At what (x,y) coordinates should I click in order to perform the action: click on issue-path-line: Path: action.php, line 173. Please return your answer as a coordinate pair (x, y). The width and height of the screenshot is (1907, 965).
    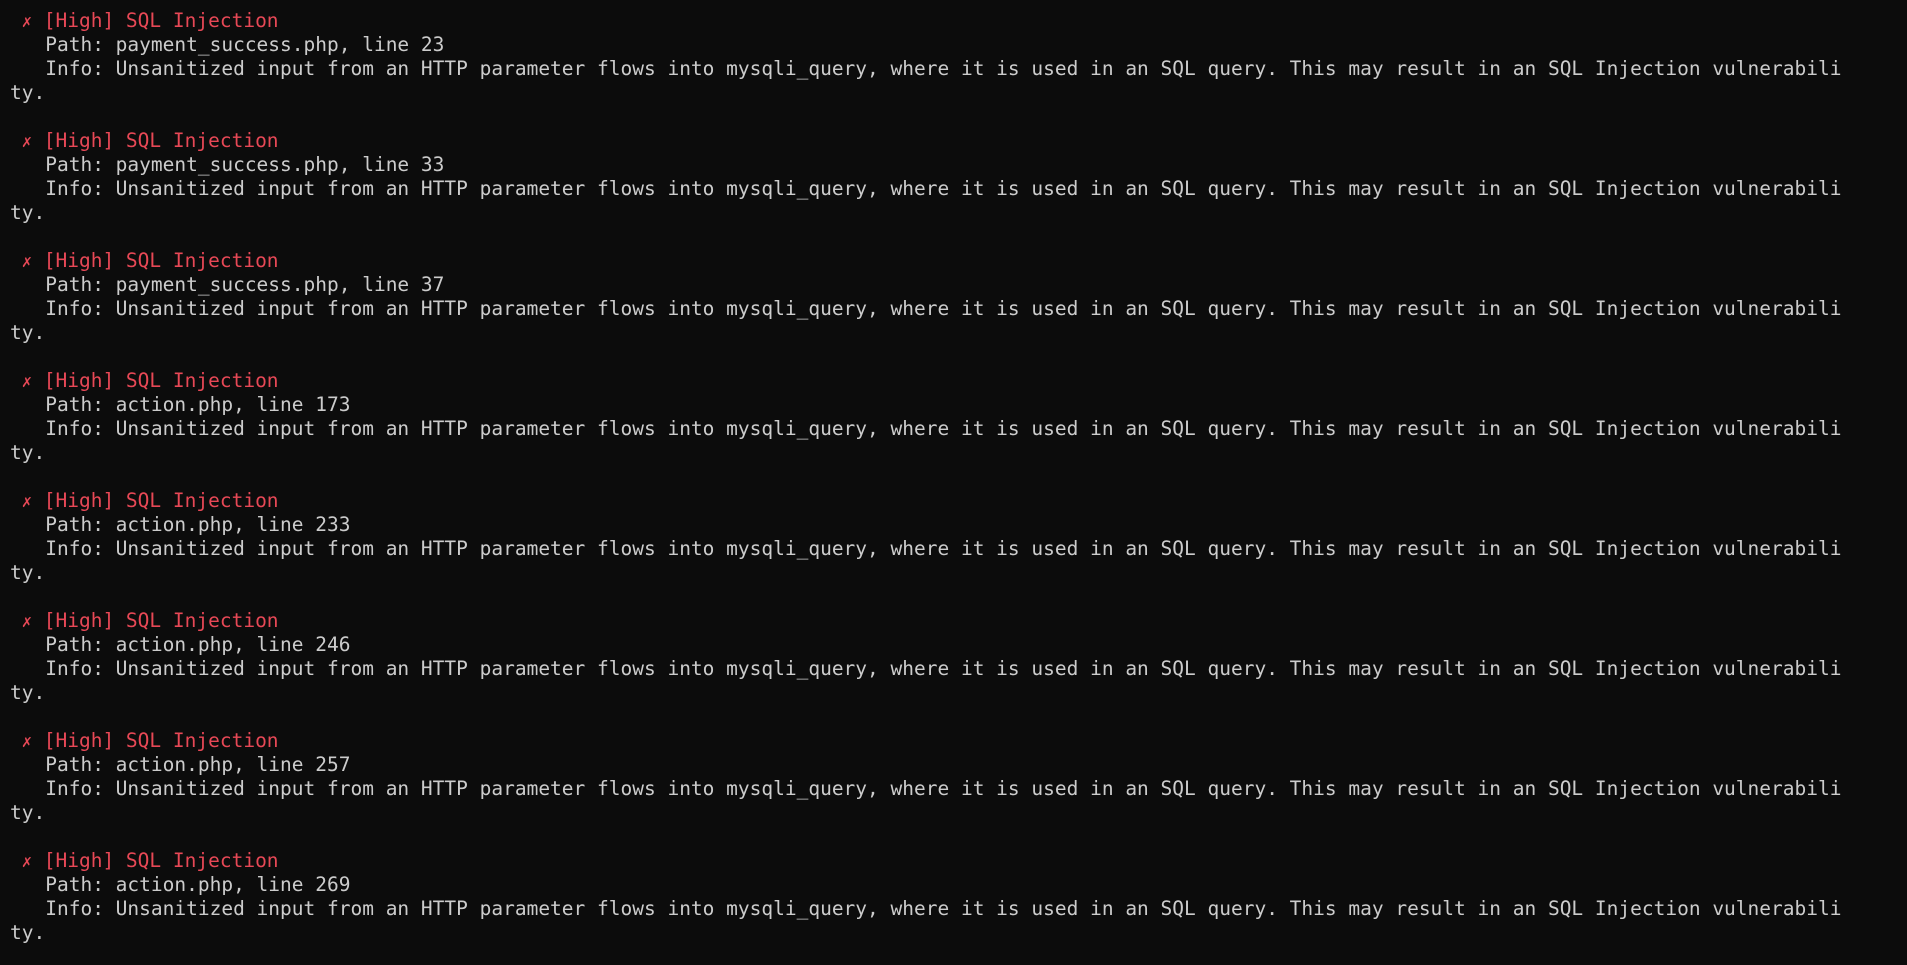
    Looking at the image, I should click on (958, 405).